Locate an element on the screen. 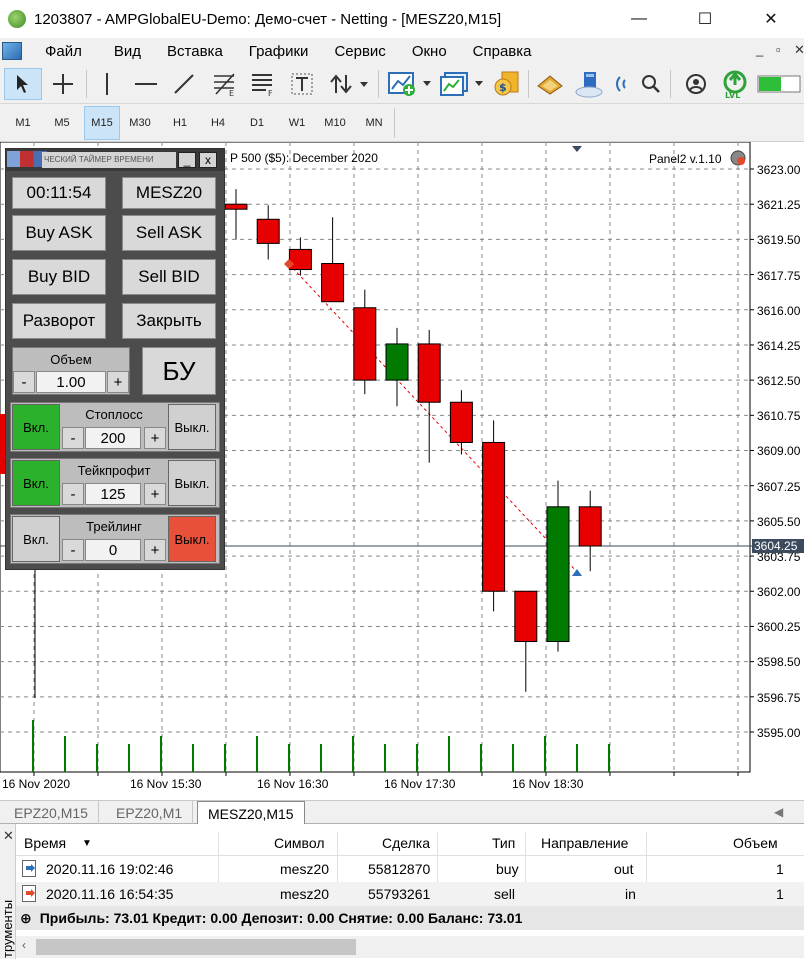 This screenshot has width=804, height=959. tf-w1: W1 is located at coordinates (297, 123).